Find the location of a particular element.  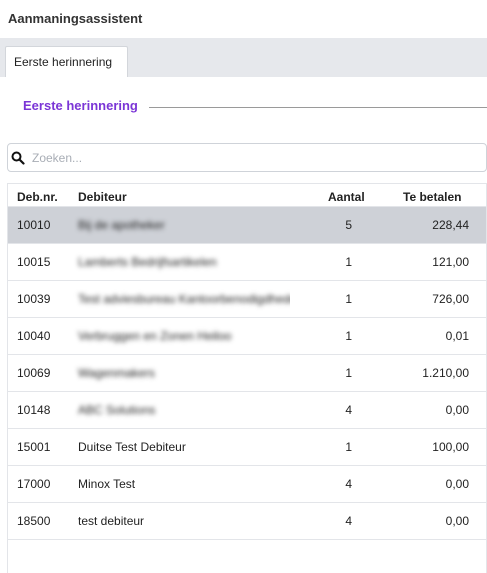

cell-te-betalen: 1.210,00 is located at coordinates (445, 373).